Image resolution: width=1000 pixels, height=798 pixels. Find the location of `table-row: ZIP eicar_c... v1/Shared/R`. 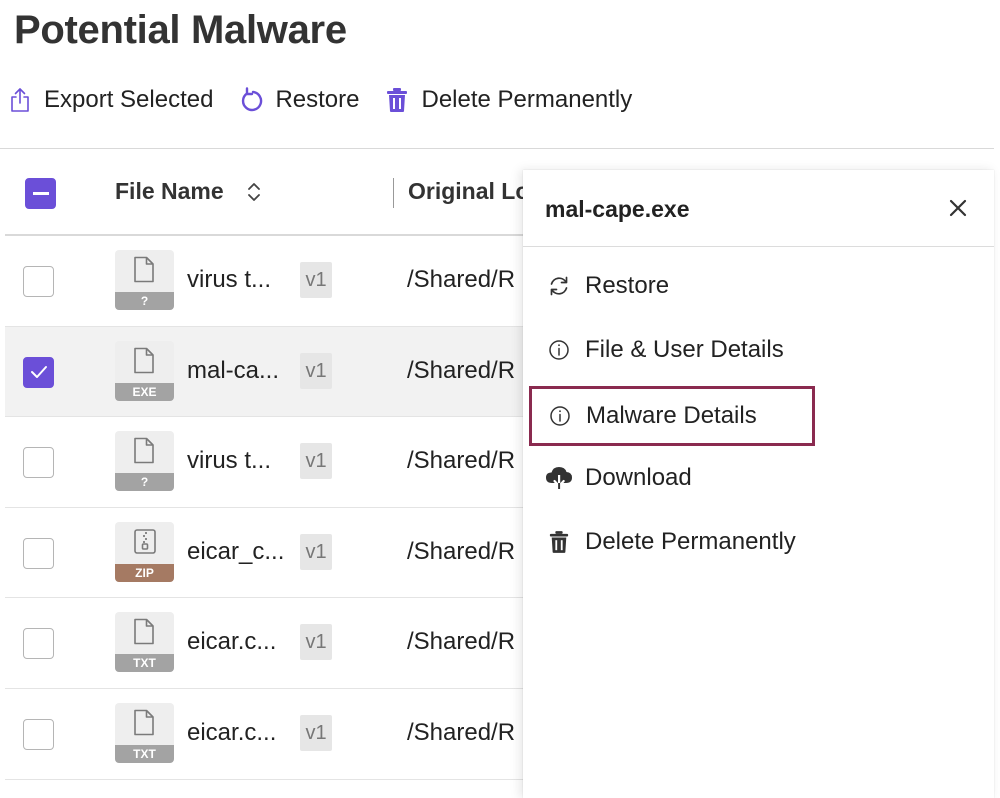

table-row: ZIP eicar_c... v1/Shared/R is located at coordinates (265, 553).